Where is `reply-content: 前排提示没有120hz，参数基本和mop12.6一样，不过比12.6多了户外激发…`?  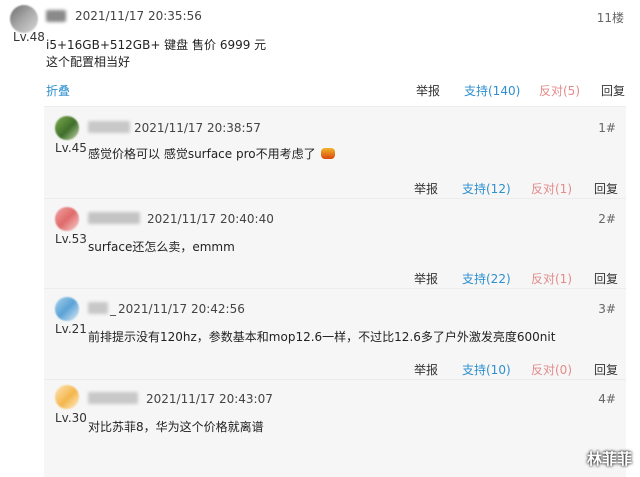
reply-content: 前排提示没有120hz，参数基本和mop12.6一样，不过比12.6多了户外激发… is located at coordinates (322, 337).